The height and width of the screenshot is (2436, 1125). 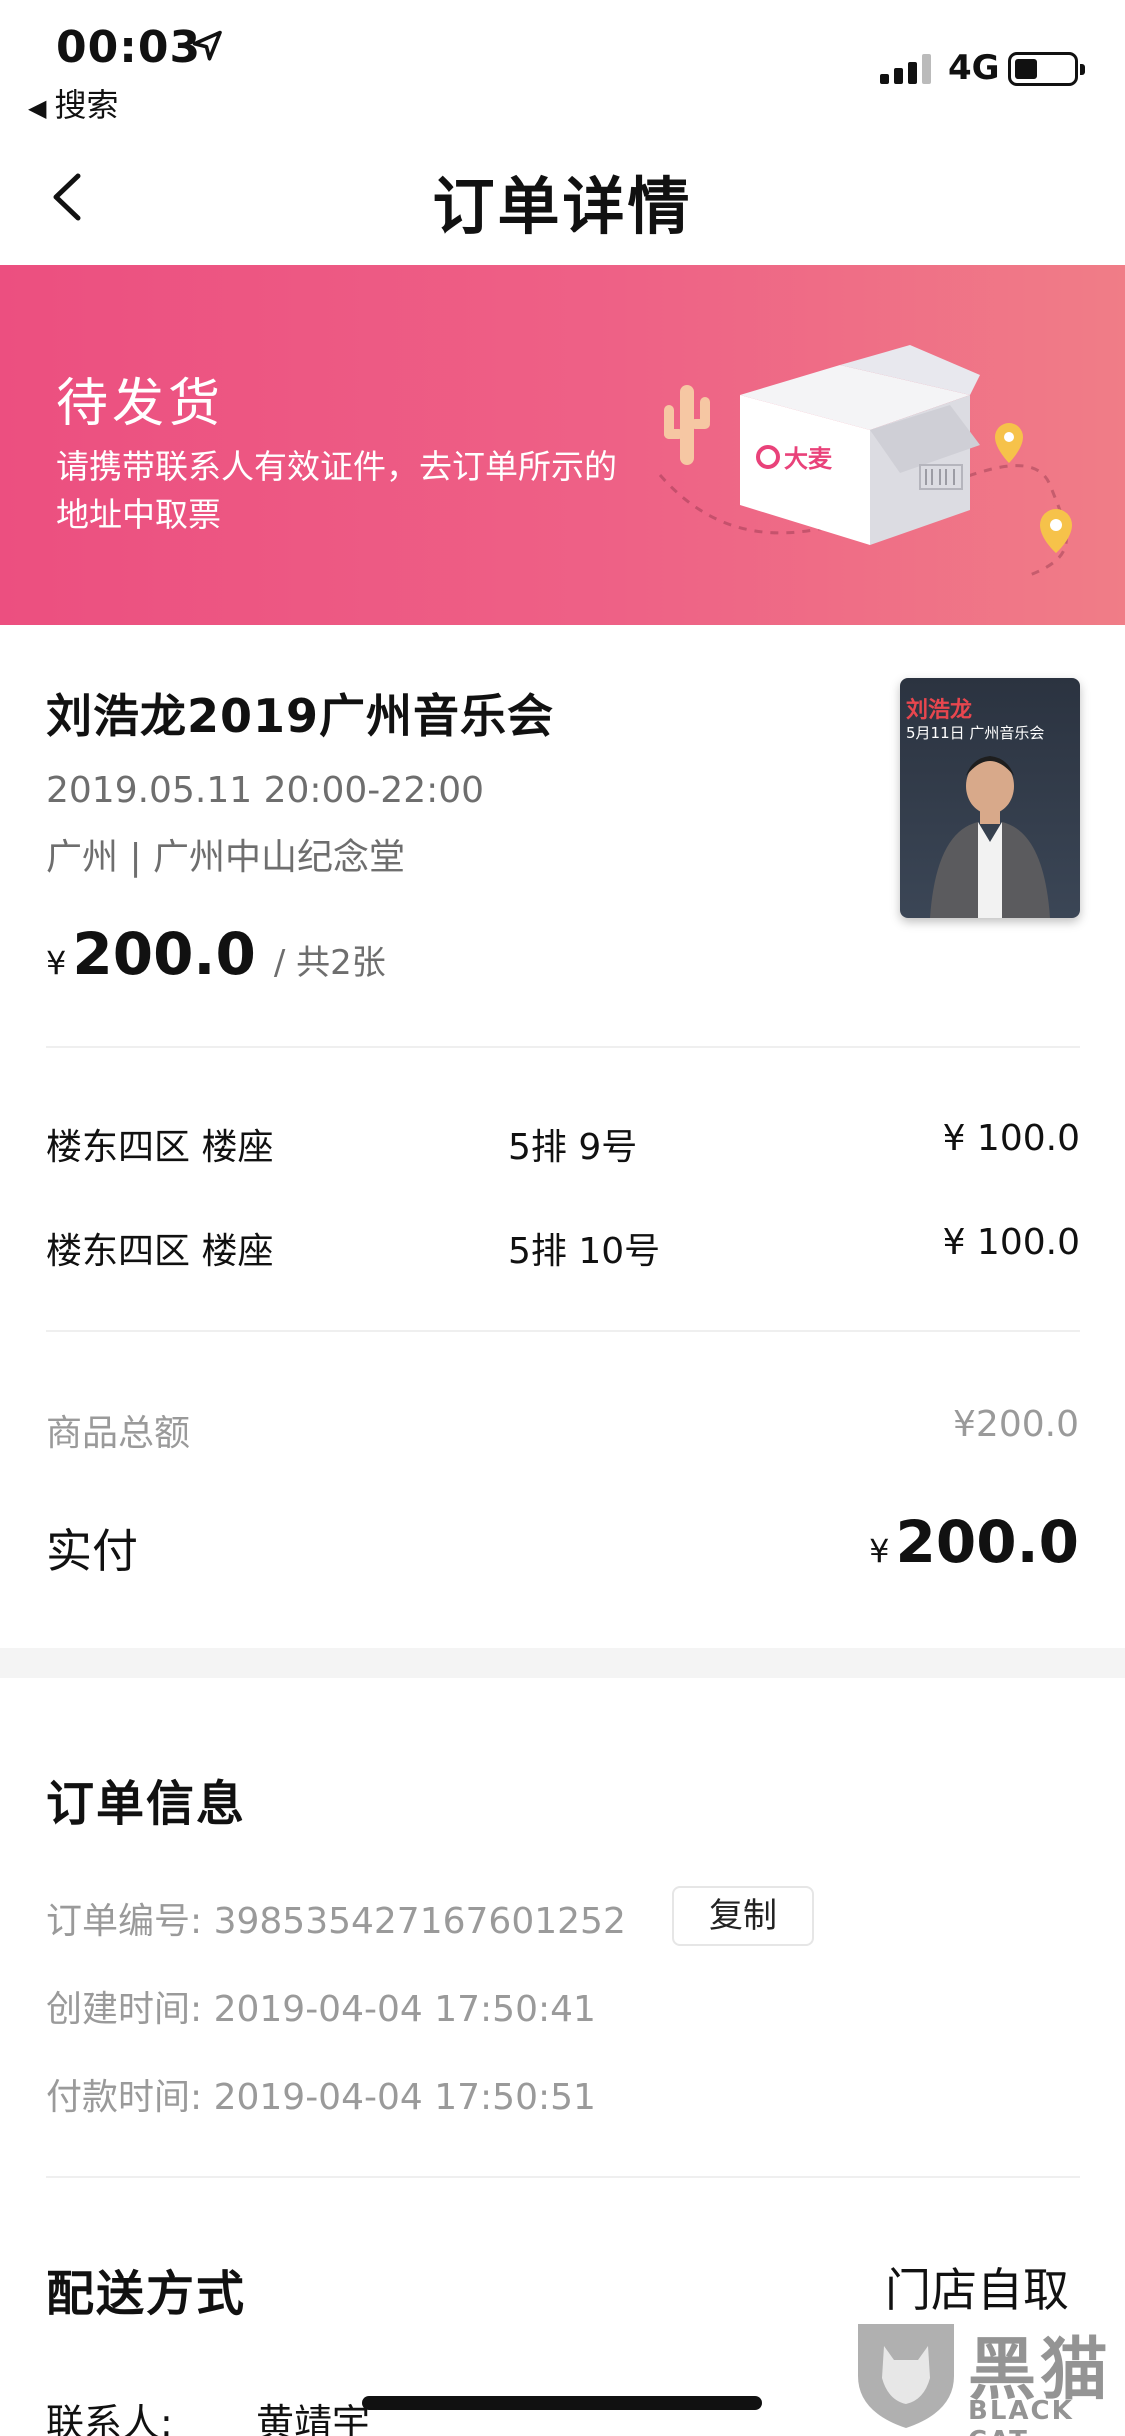 What do you see at coordinates (129, 47) in the screenshot?
I see `status-time: 00:03` at bounding box center [129, 47].